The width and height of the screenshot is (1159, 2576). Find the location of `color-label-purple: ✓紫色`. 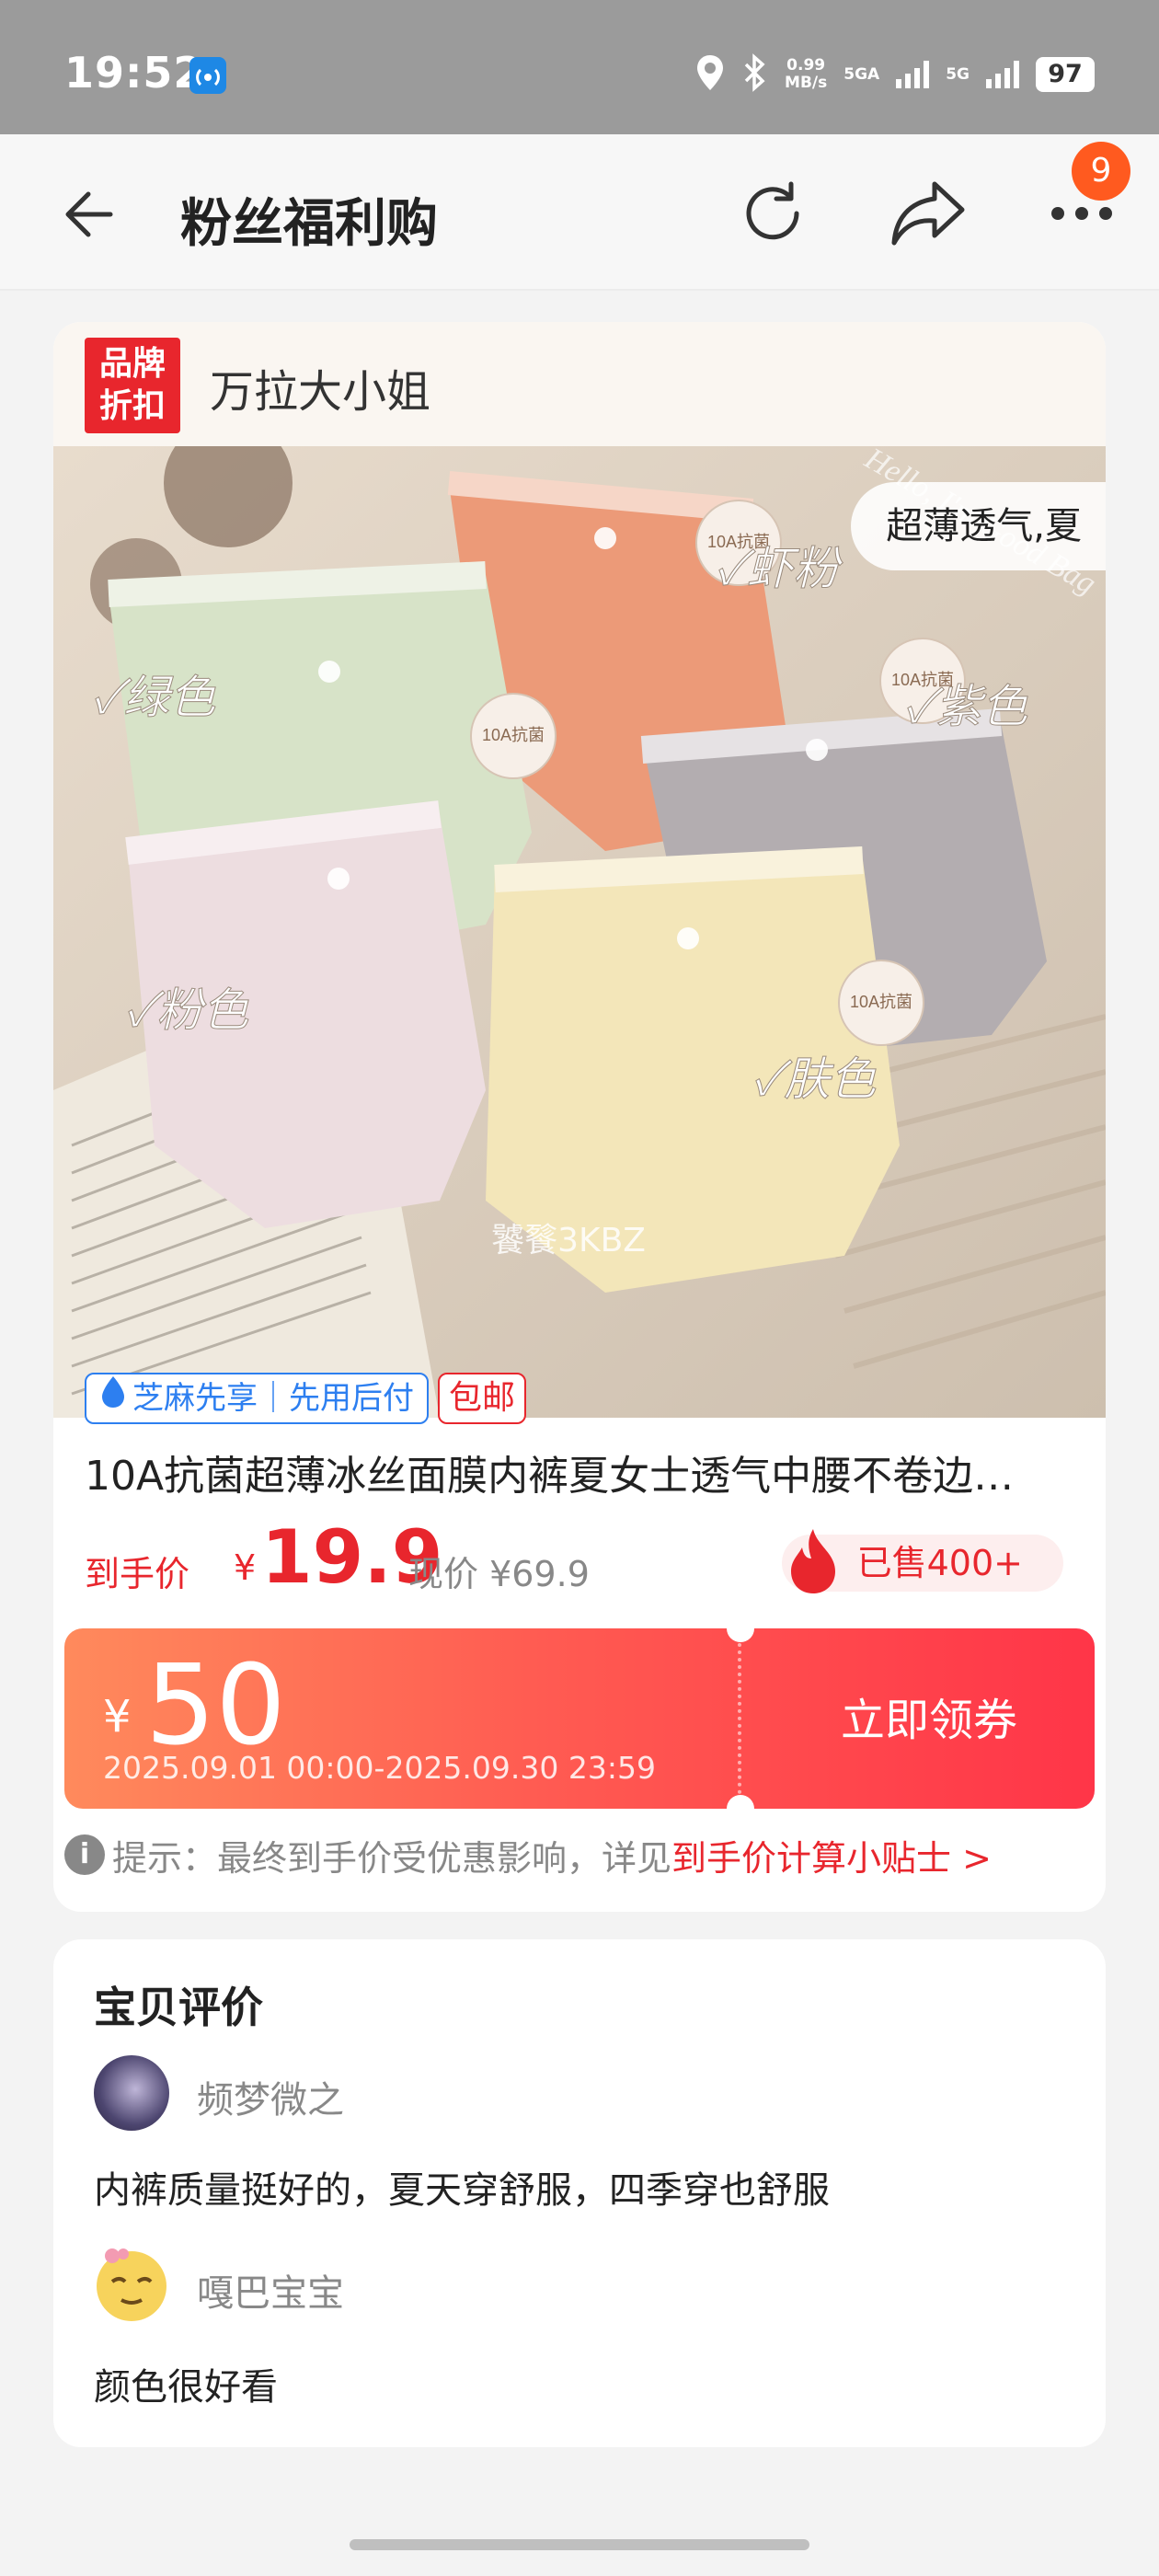

color-label-purple: ✓紫色 is located at coordinates (966, 706).